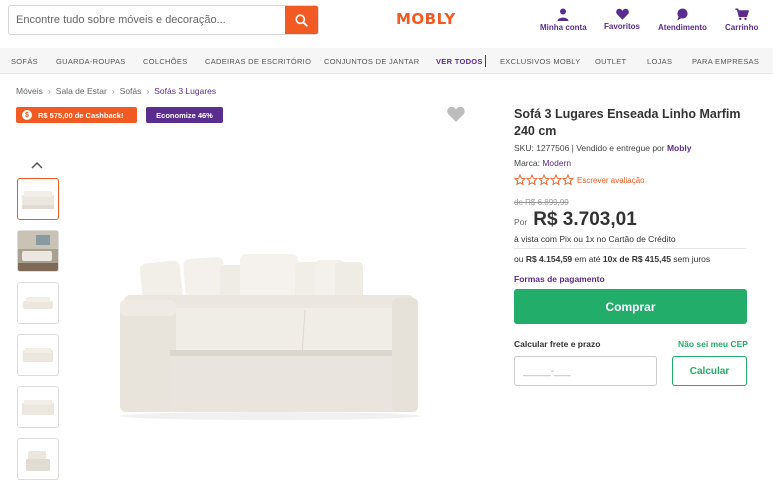 This screenshot has height=480, width=773. What do you see at coordinates (682, 14) in the screenshot?
I see `chat-icon` at bounding box center [682, 14].